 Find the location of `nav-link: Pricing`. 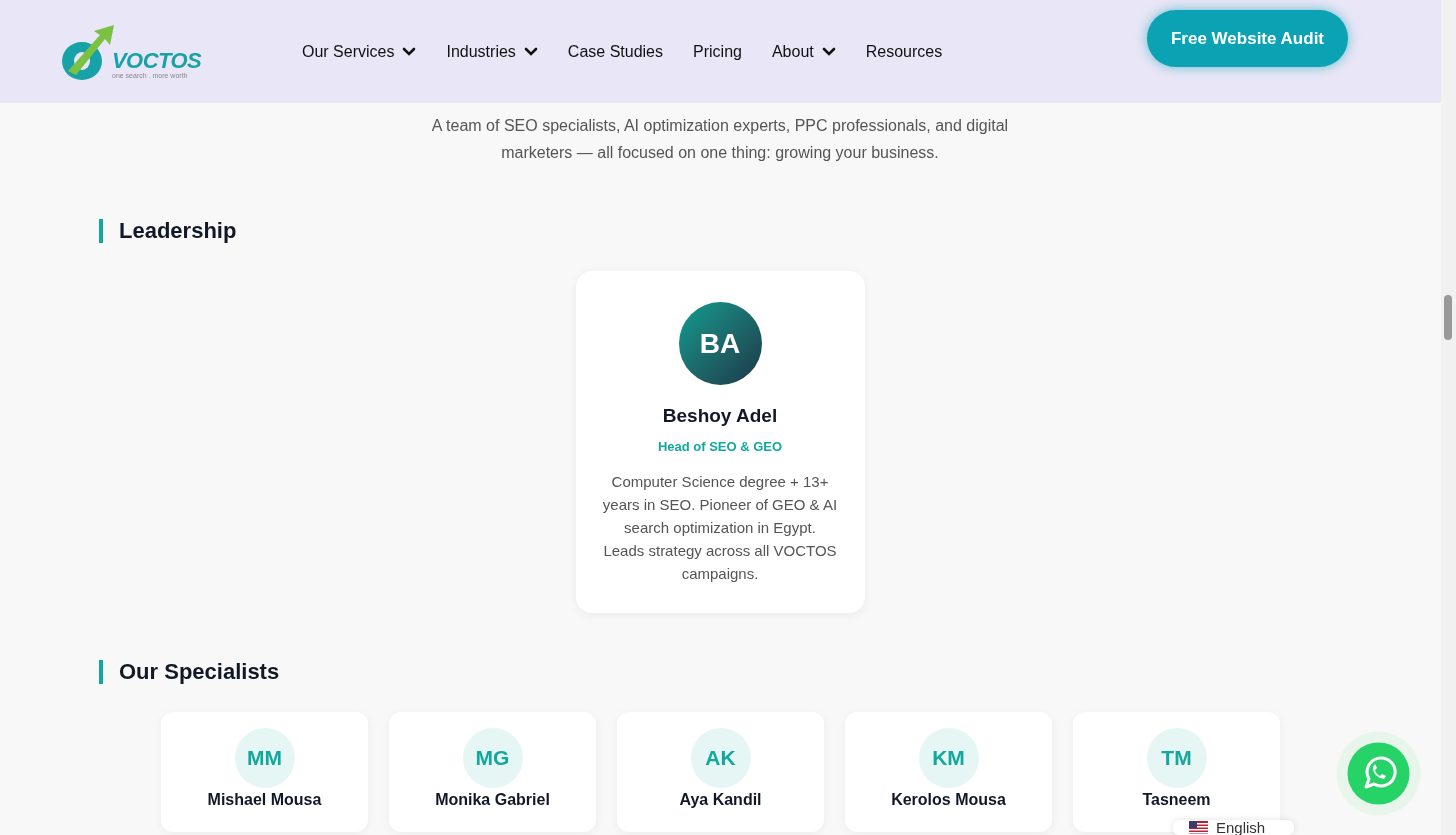

nav-link: Pricing is located at coordinates (717, 51).